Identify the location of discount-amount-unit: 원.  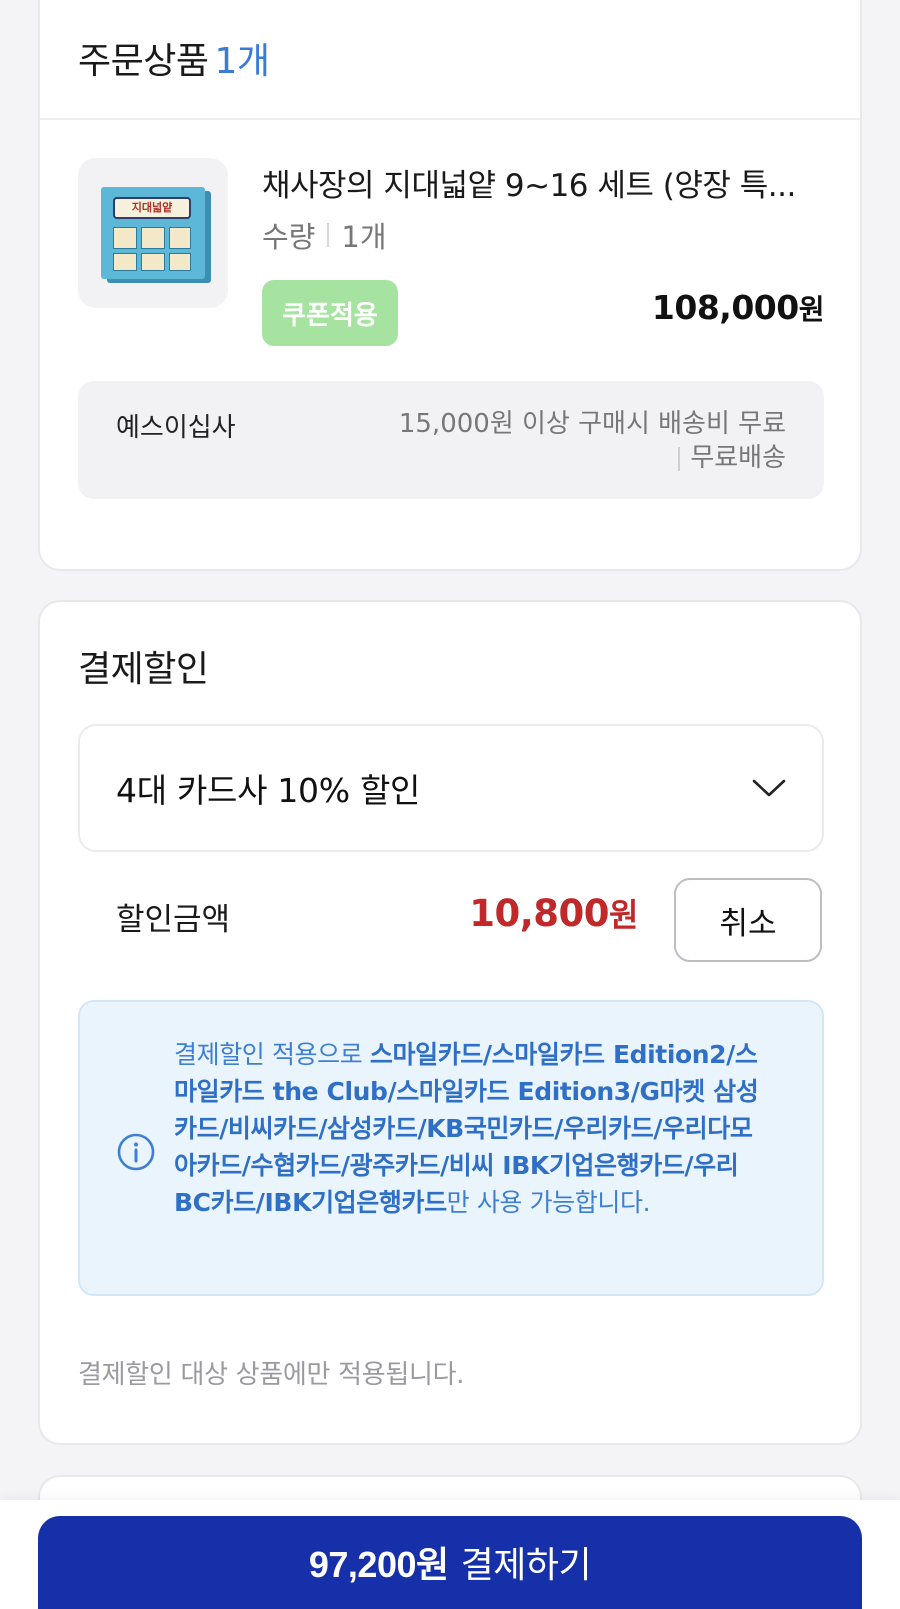
(623, 915).